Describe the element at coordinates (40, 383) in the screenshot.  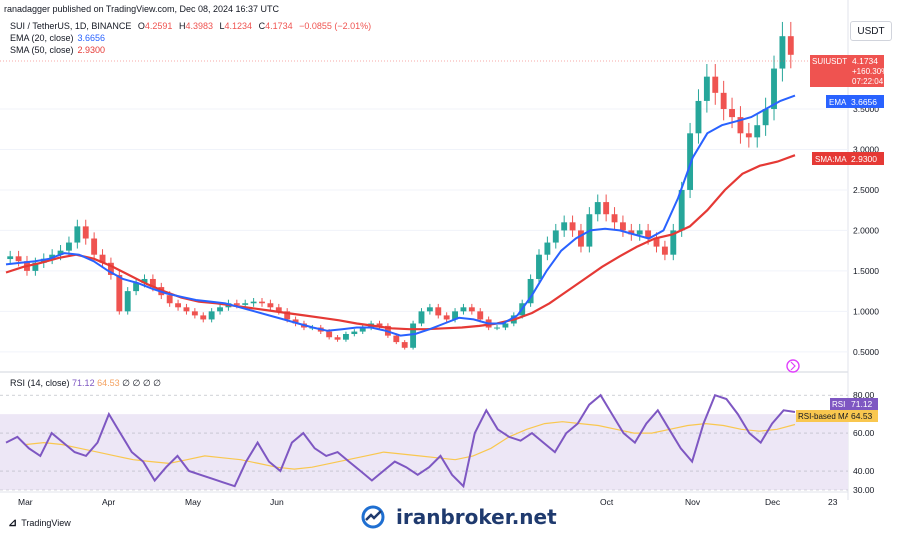
I see `rsi-legend-label: RSI (14, close)` at that location.